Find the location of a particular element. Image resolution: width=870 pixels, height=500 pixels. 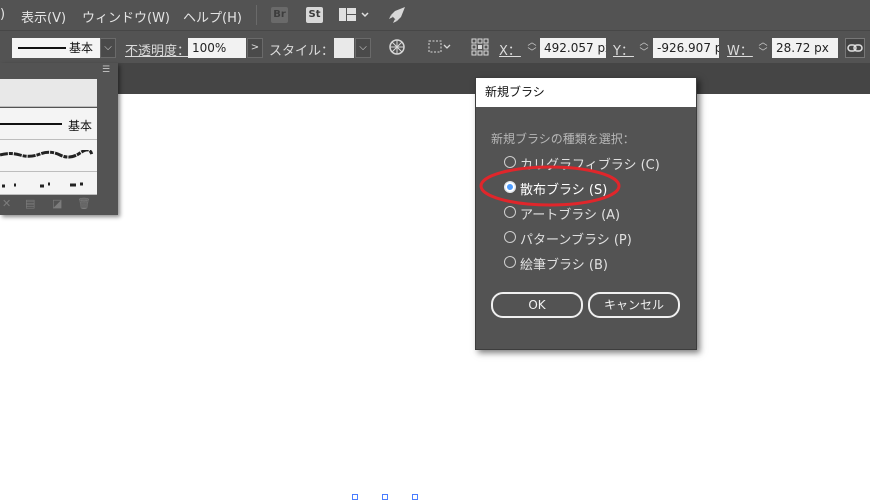

stock-icon: St is located at coordinates (314, 15).